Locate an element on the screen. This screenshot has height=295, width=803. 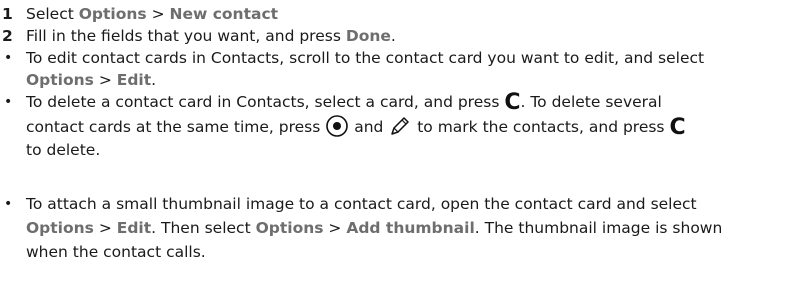
bullet-thumbnail-line-3: when the contact calls. is located at coordinates (116, 252).